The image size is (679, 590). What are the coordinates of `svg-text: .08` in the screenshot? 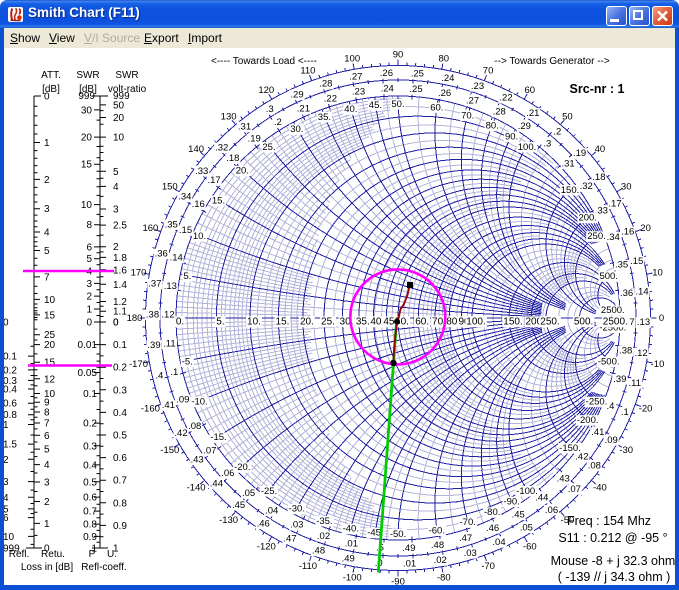 It's located at (594, 466).